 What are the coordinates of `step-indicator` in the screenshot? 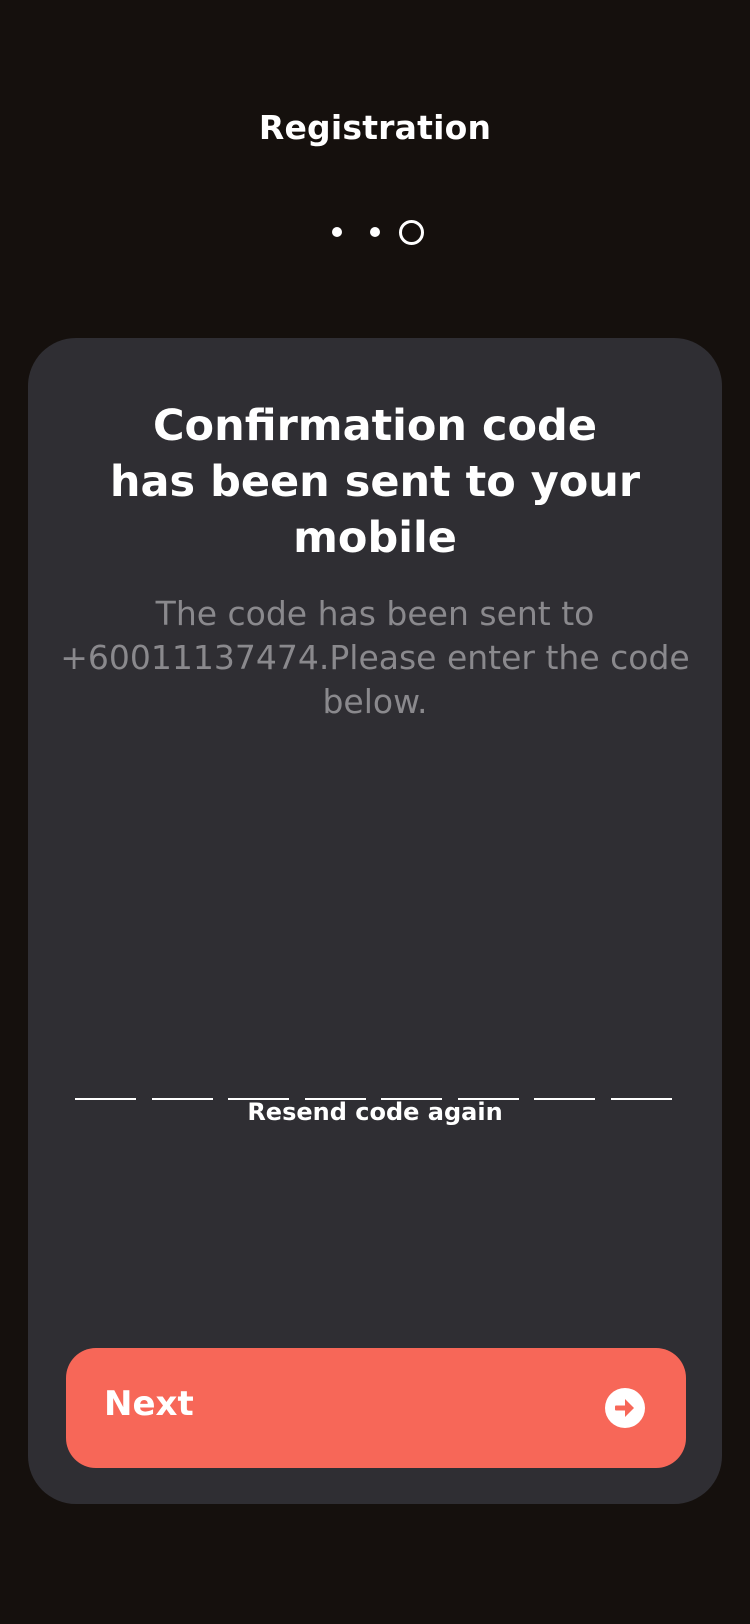 It's located at (375, 232).